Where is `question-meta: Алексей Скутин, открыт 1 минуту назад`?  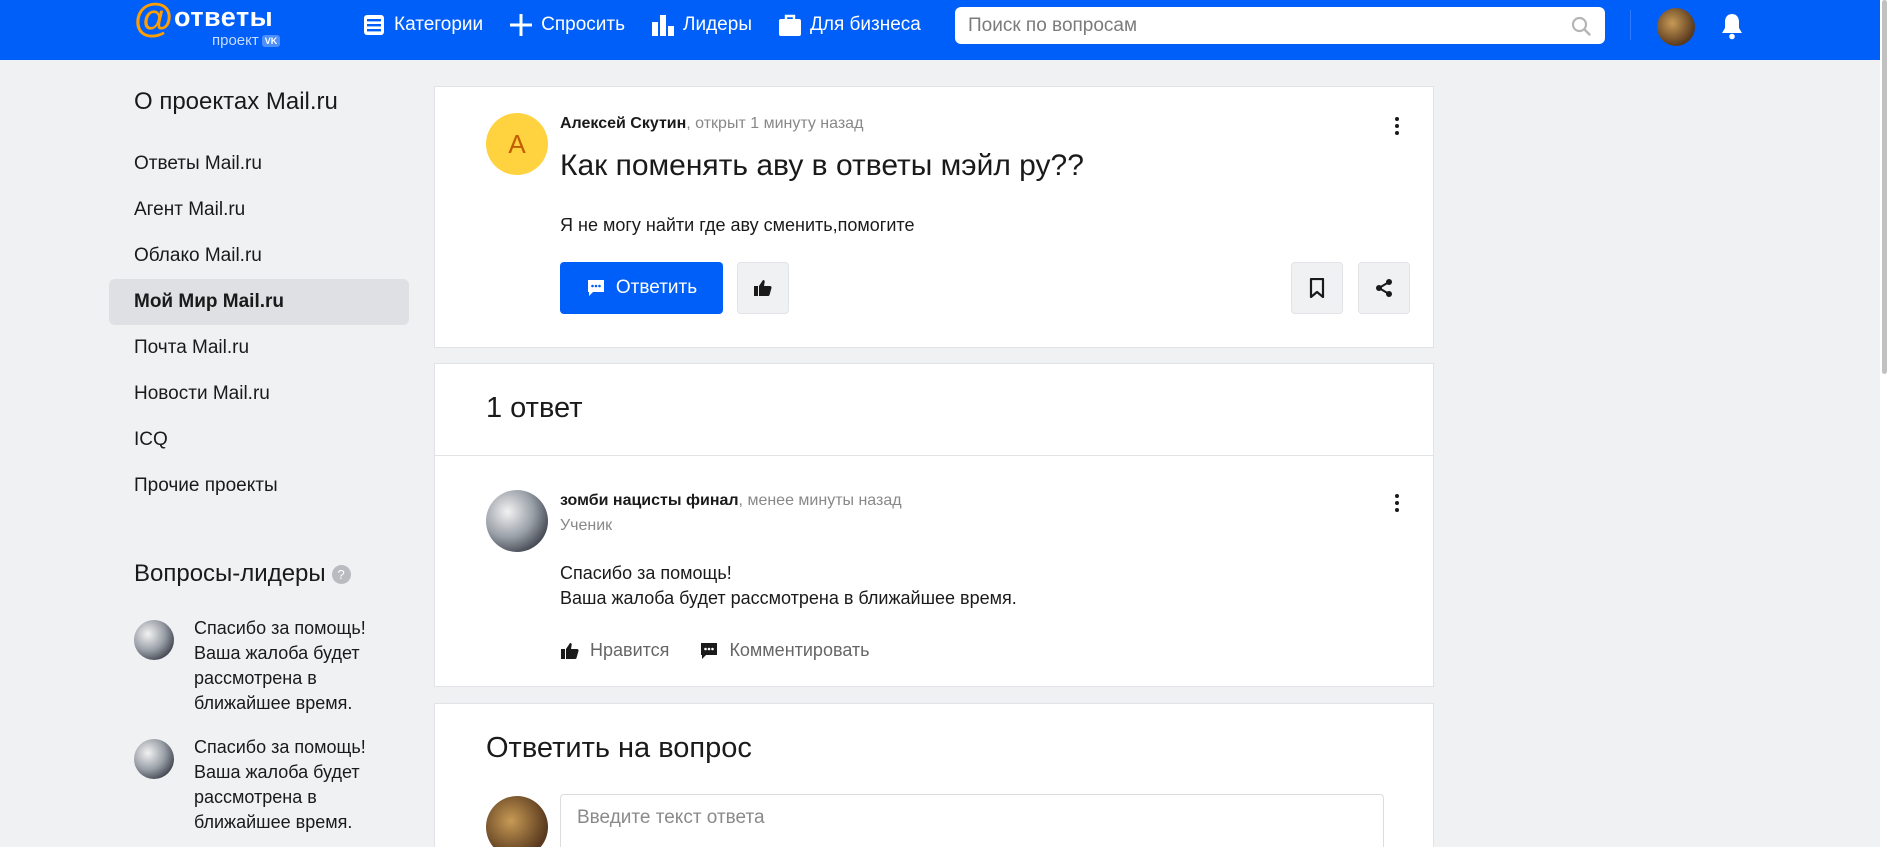
question-meta: Алексей Скутин, открыт 1 минуту назад is located at coordinates (711, 124).